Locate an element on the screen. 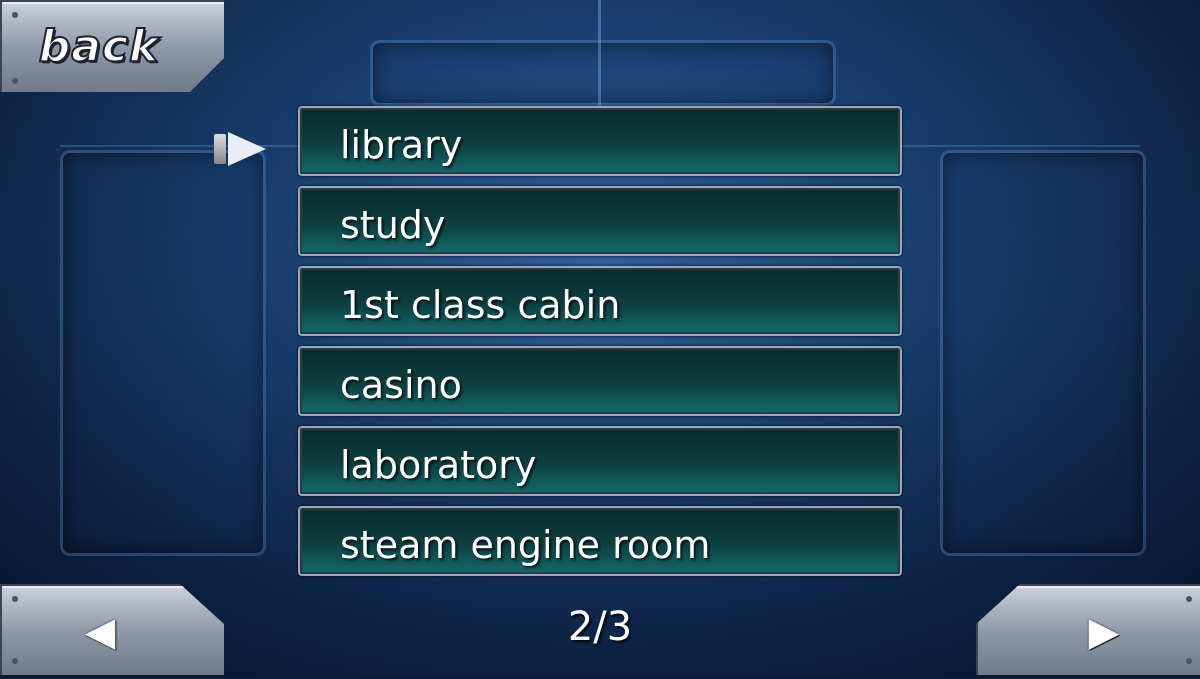 Image resolution: width=1200 pixels, height=679 pixels. menu-item-steam-engine-room: steam engine room is located at coordinates (600, 541).